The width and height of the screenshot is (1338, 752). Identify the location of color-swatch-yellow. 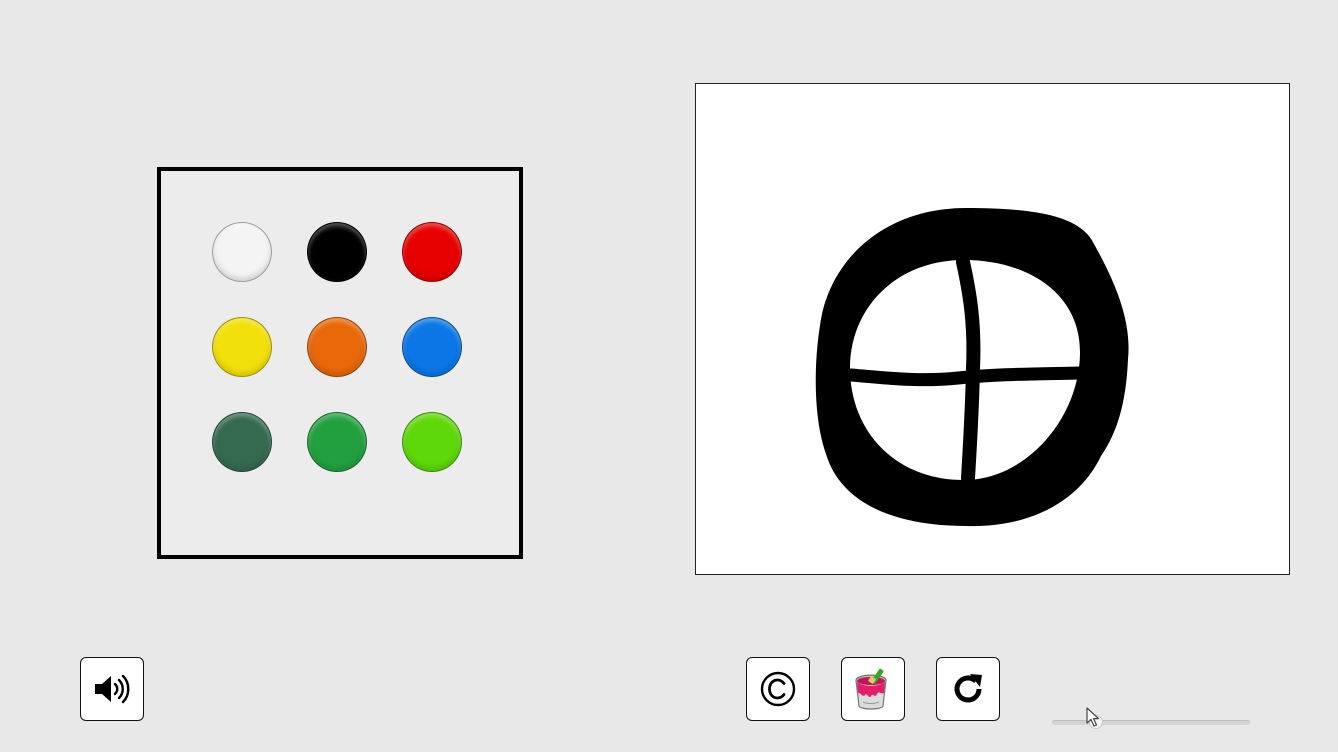
(242, 347).